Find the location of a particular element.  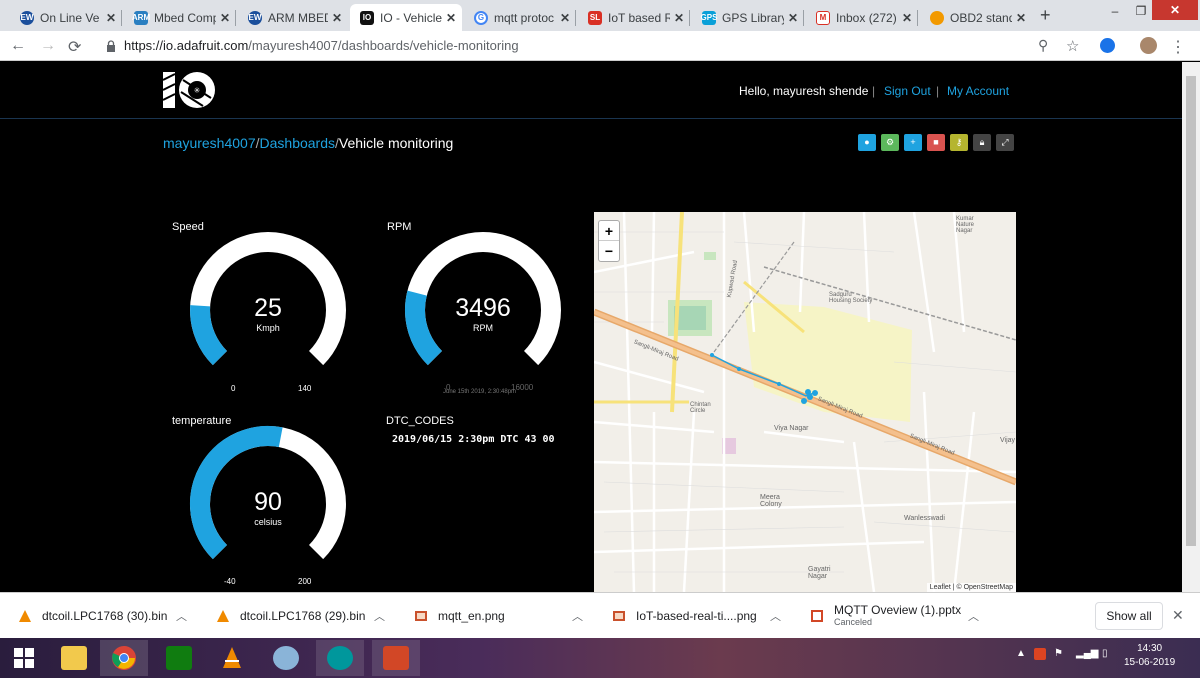

map-label: Vijay is located at coordinates (1008, 440).